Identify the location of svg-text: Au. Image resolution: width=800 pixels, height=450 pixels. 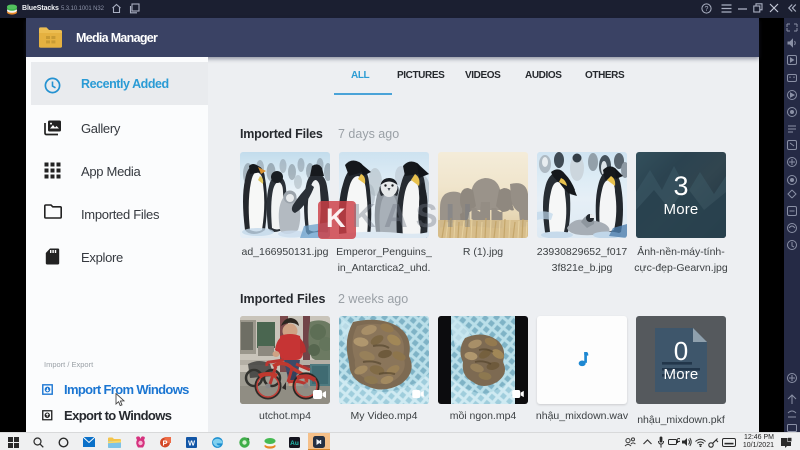
(294, 443).